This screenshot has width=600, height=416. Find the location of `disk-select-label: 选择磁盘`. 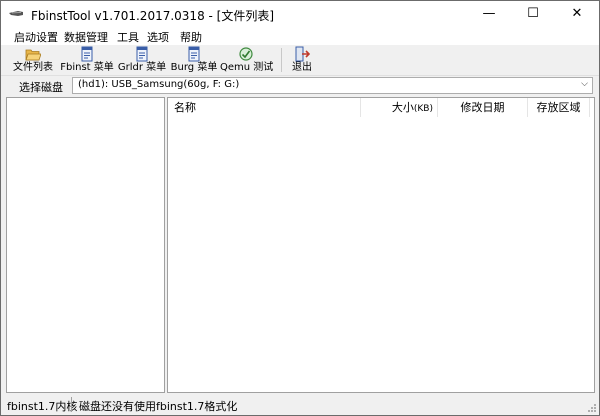

disk-select-label: 选择磁盘 is located at coordinates (41, 87).